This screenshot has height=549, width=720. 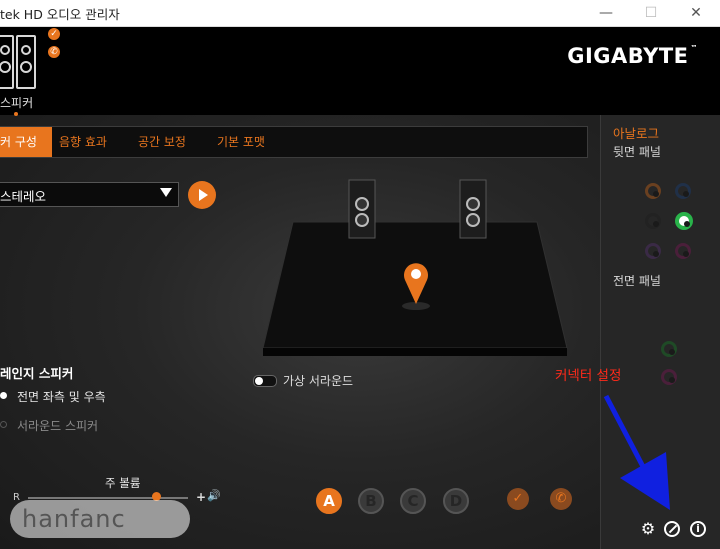 I want to click on gear-icon: ⚙, so click(x=648, y=529).